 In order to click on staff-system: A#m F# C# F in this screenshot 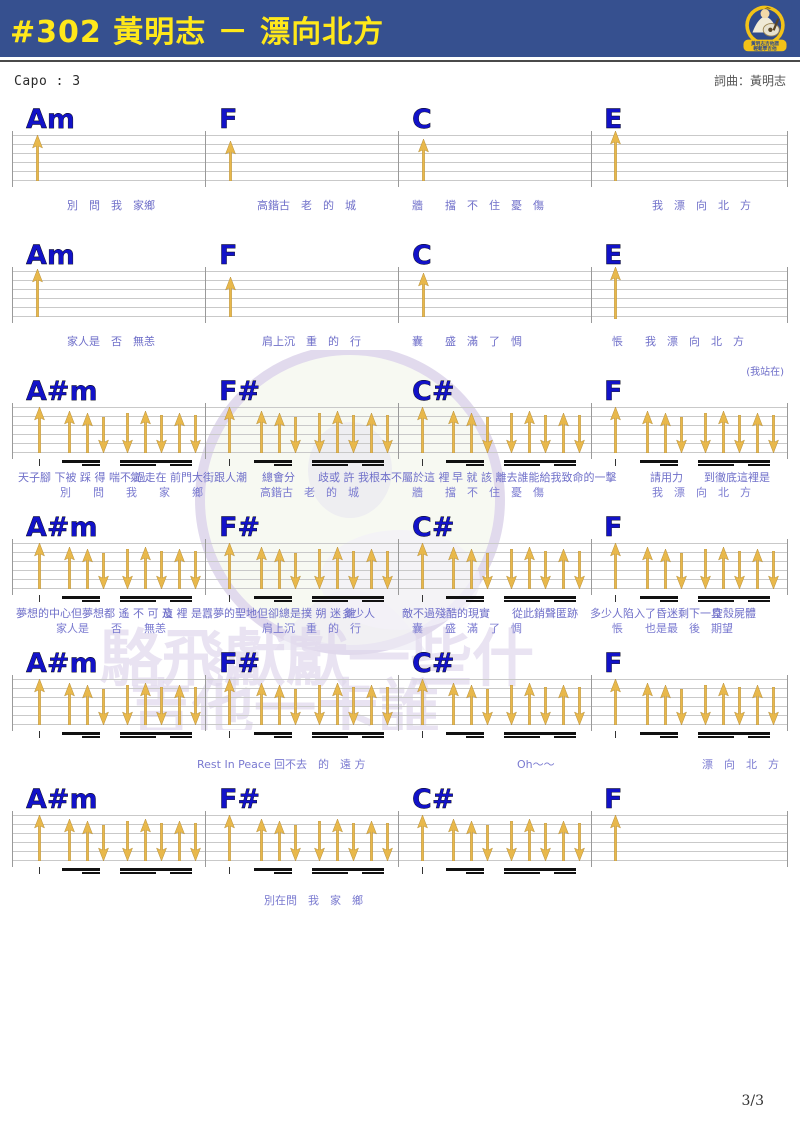, I will do `click(400, 707)`.